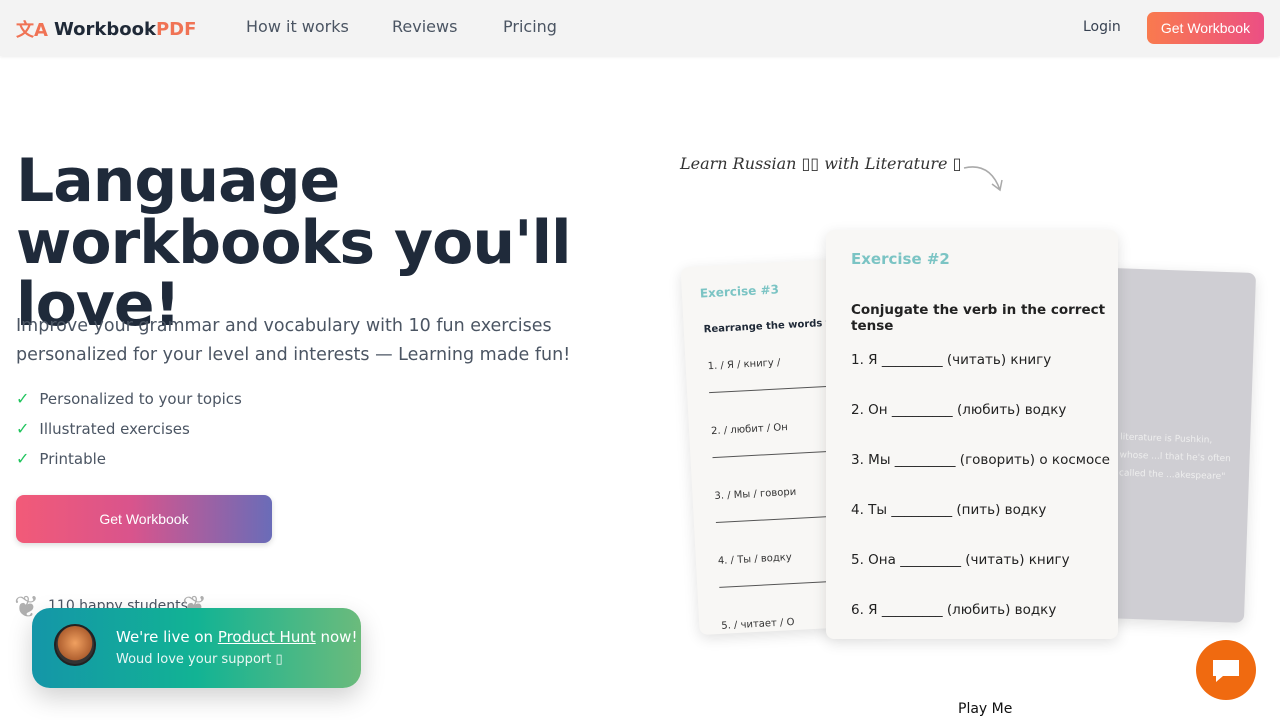  Describe the element at coordinates (294, 243) in the screenshot. I see `hero-title: Language workbooks you'll love!` at that location.